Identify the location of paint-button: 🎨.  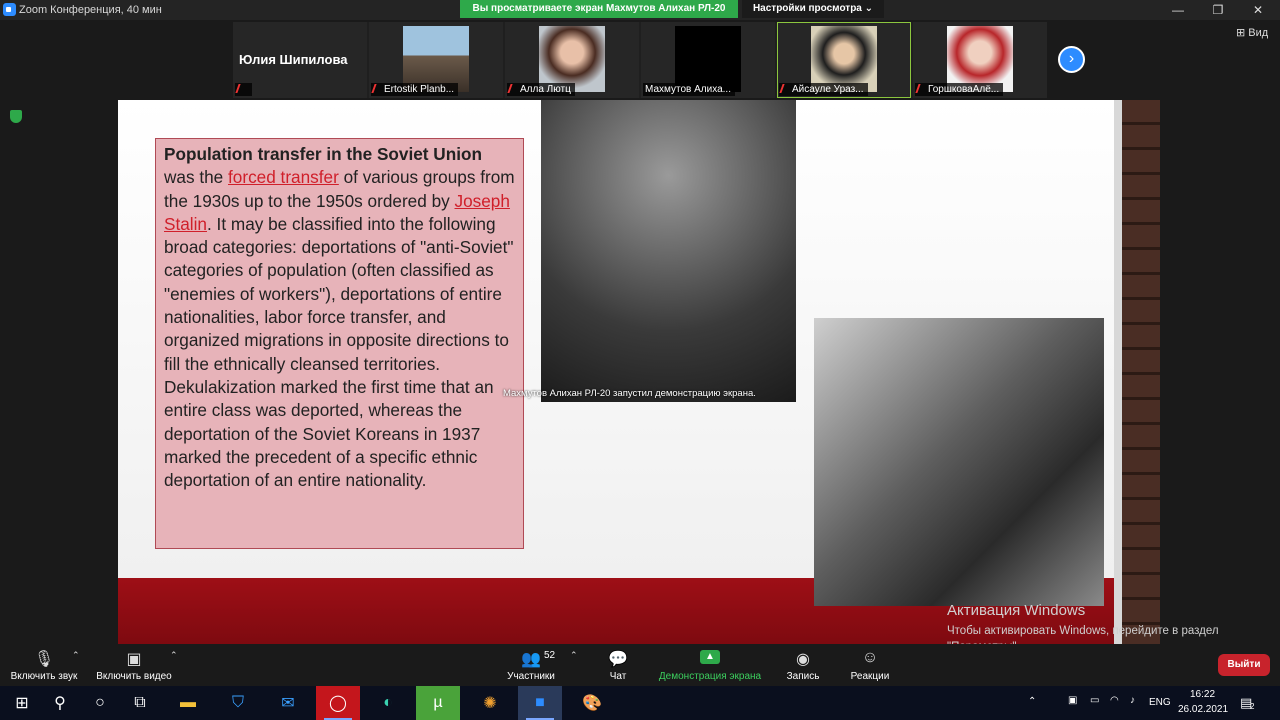
(592, 703).